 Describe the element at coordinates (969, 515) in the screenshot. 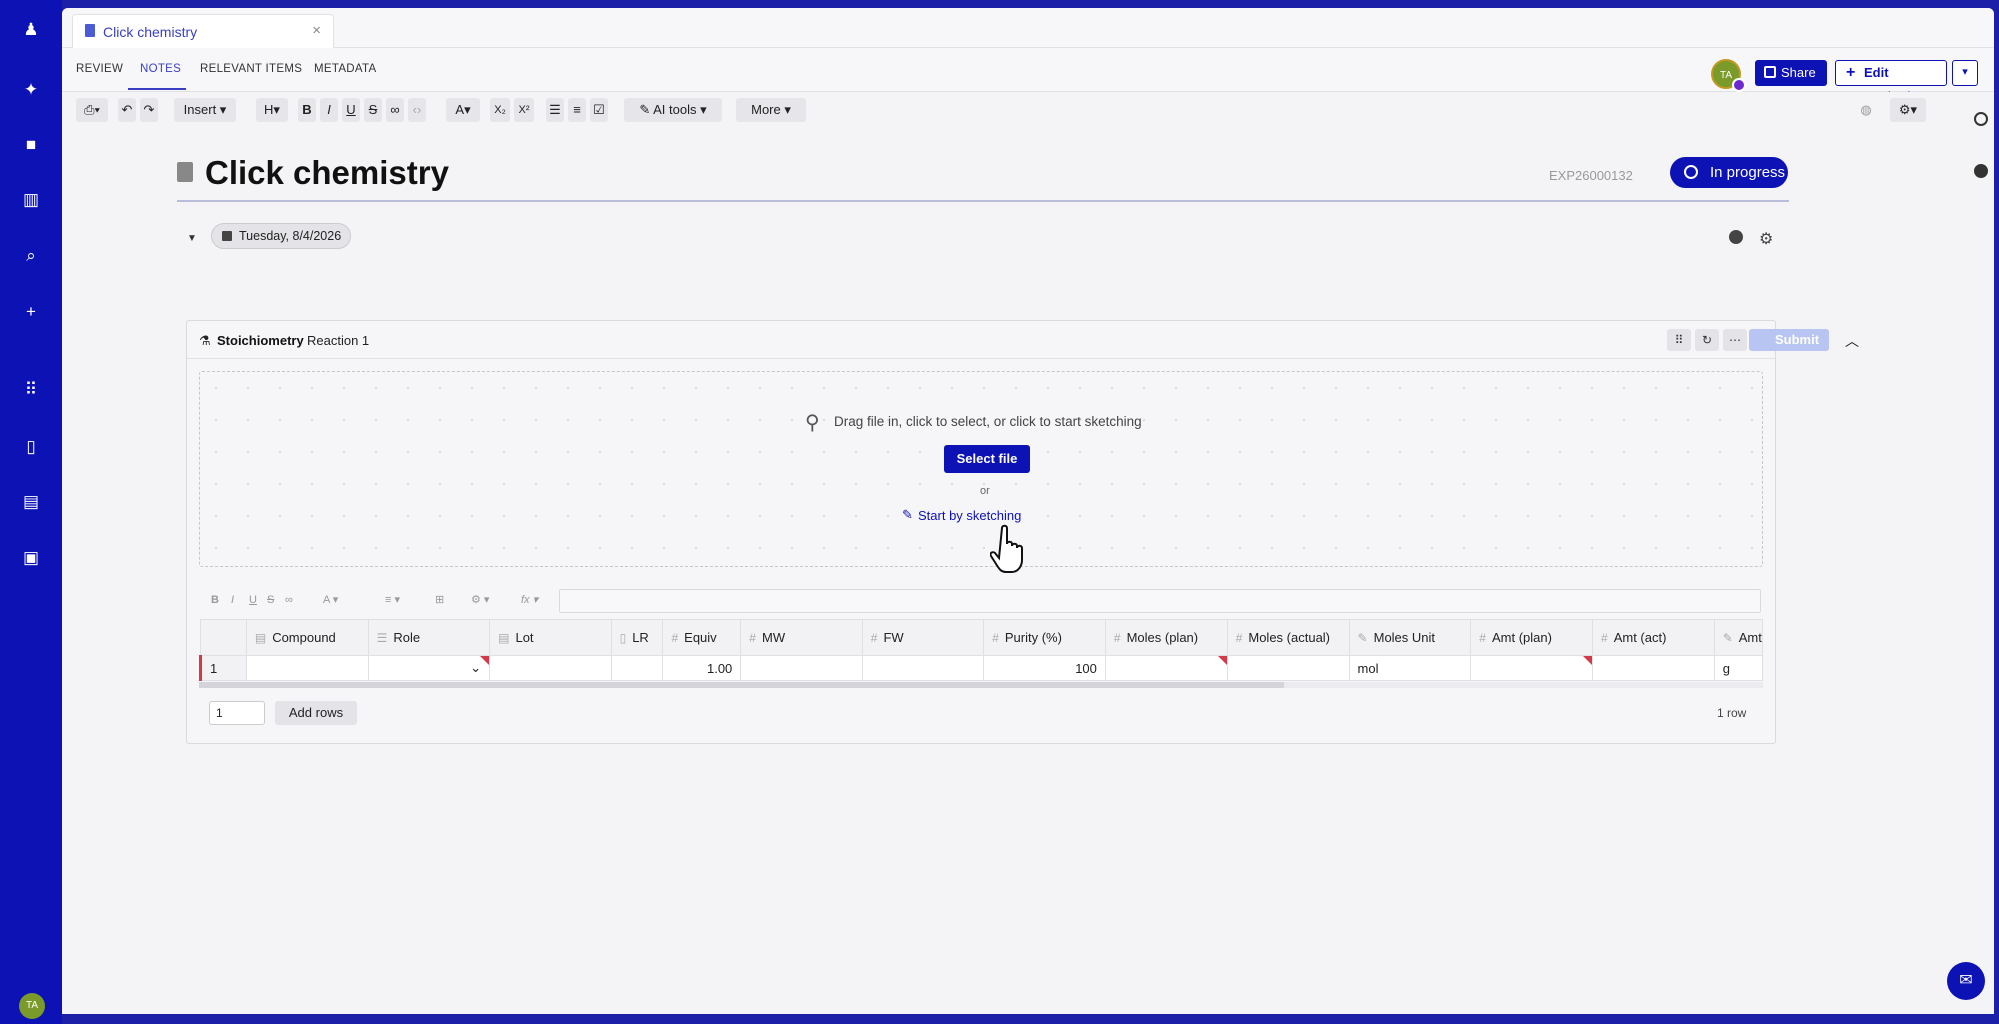

I see `start-sketching-link: Start by sketching` at that location.